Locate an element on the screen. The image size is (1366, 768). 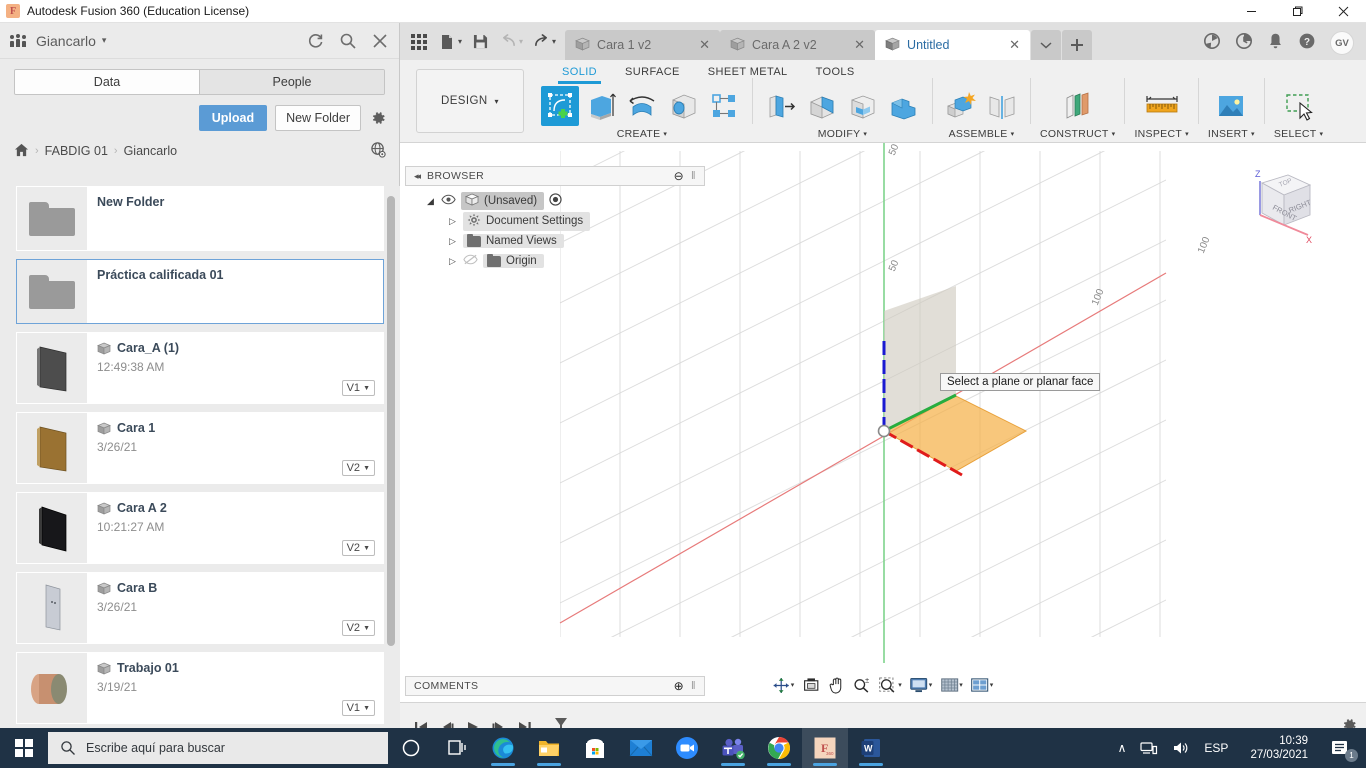
new-document-icon is located at coordinates (447, 42).